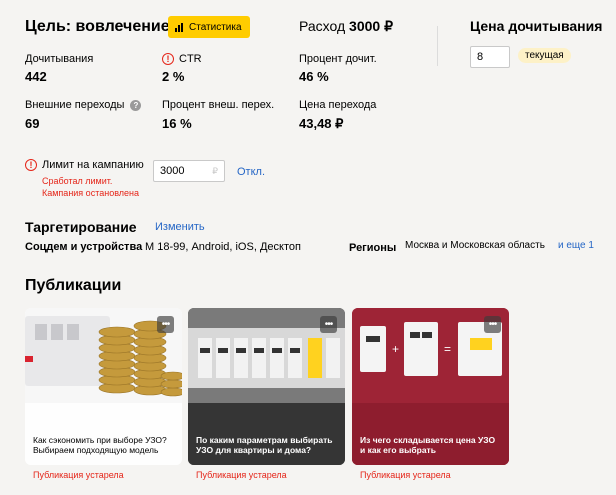 This screenshot has height=495, width=616. I want to click on campaign-limit: ! Лимит на кампанию, so click(84, 165).